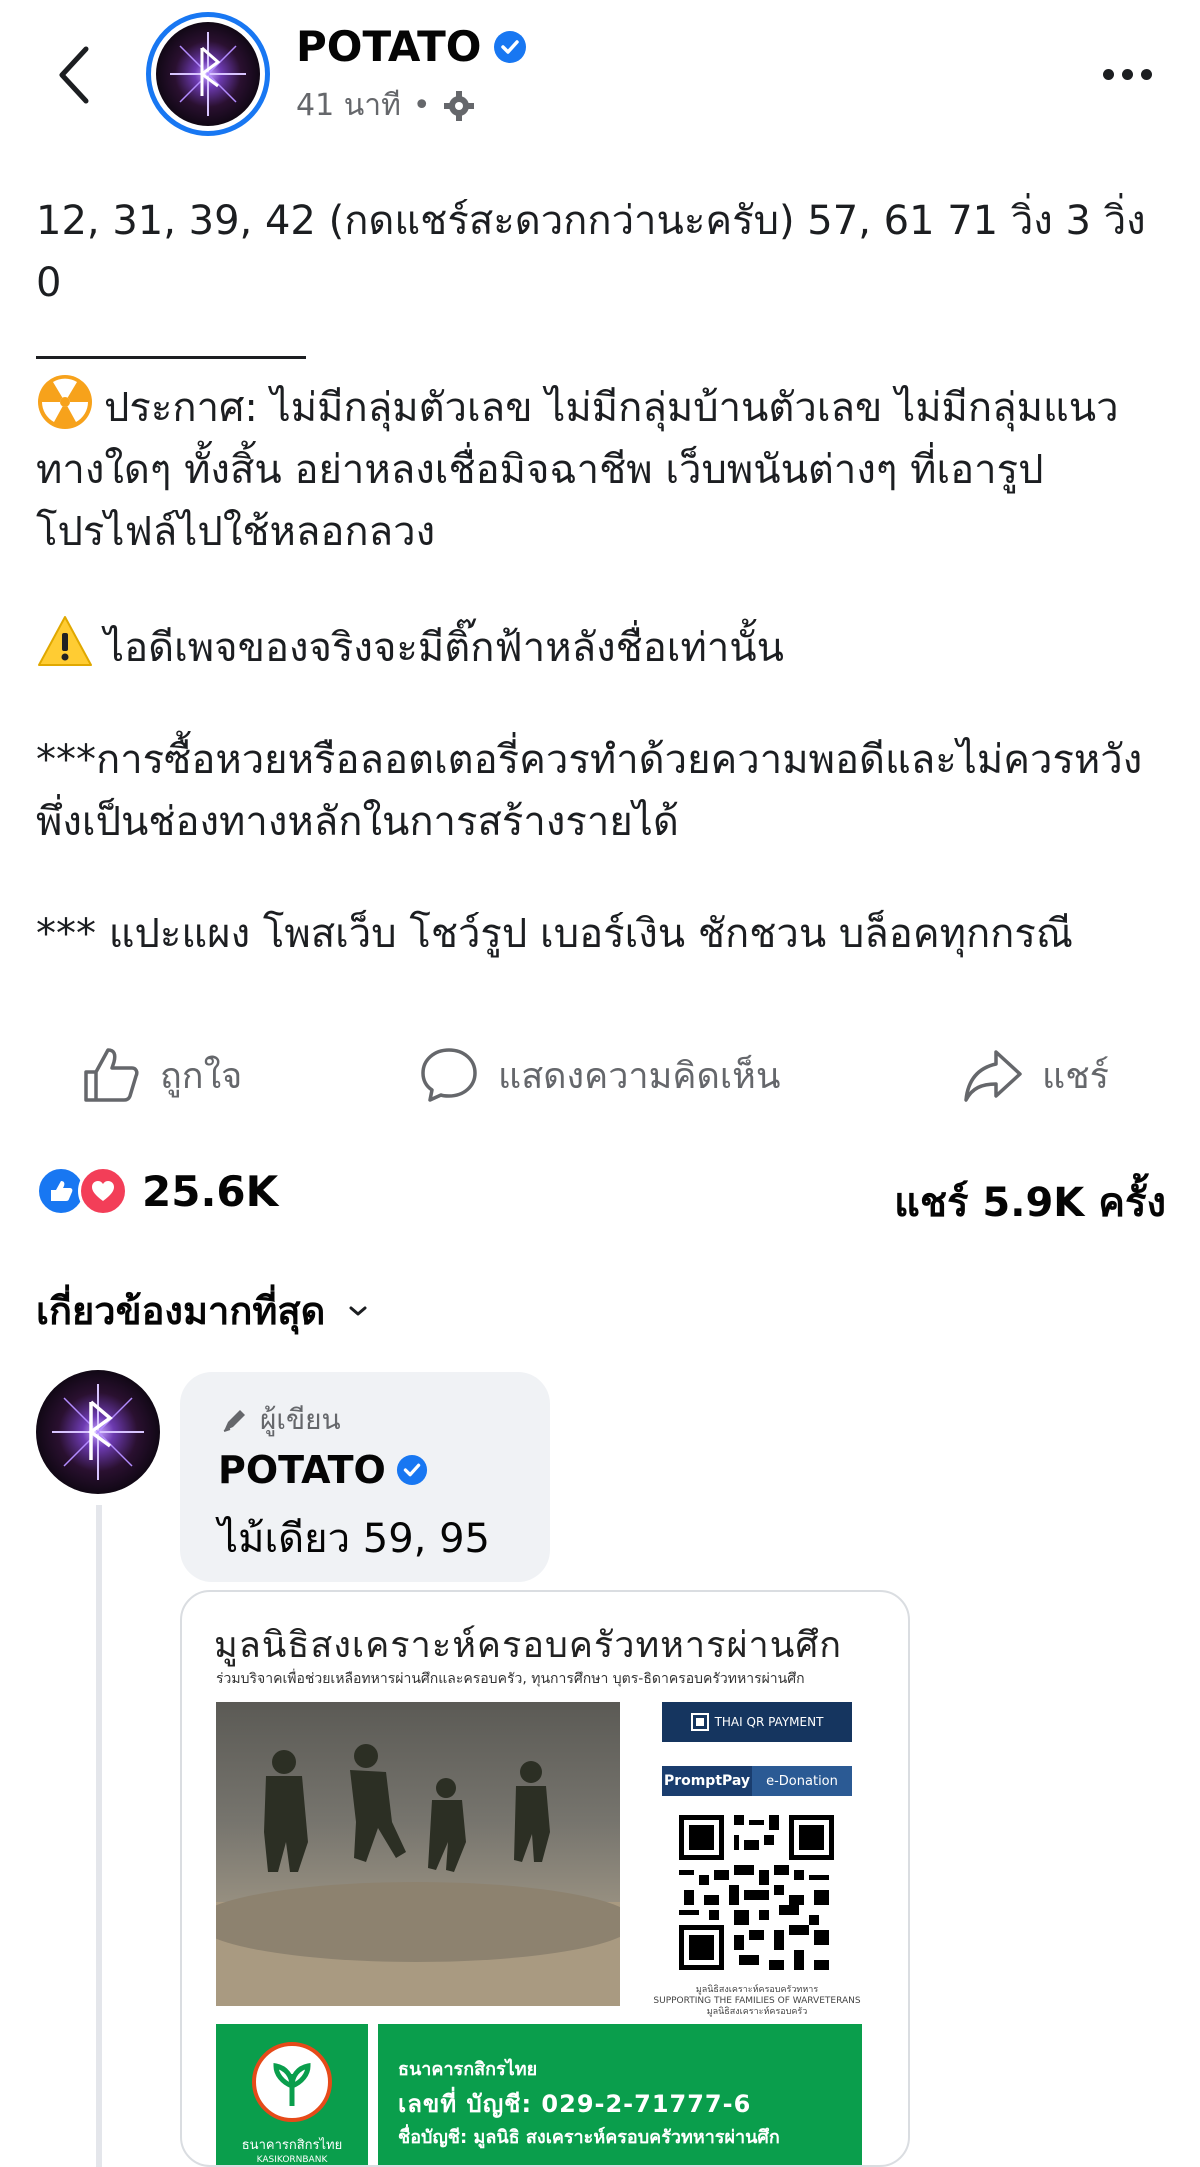 The width and height of the screenshot is (1200, 2167). What do you see at coordinates (468, 2069) in the screenshot?
I see `bank-name: ธนาคารกสิกรไทย` at bounding box center [468, 2069].